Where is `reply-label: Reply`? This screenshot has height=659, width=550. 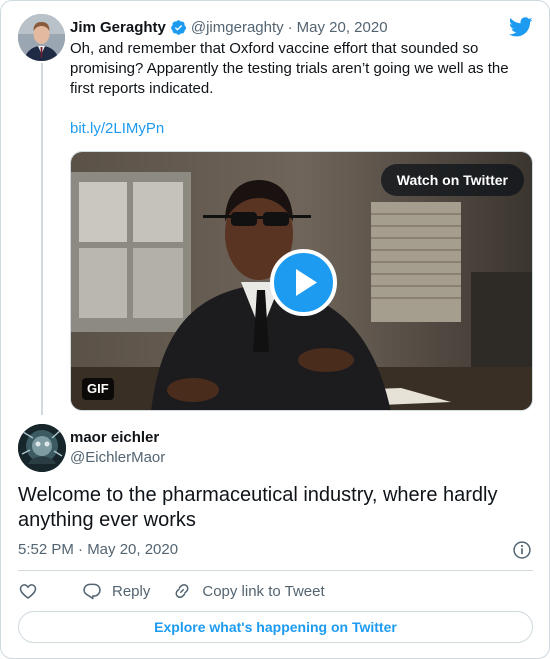 reply-label: Reply is located at coordinates (131, 591).